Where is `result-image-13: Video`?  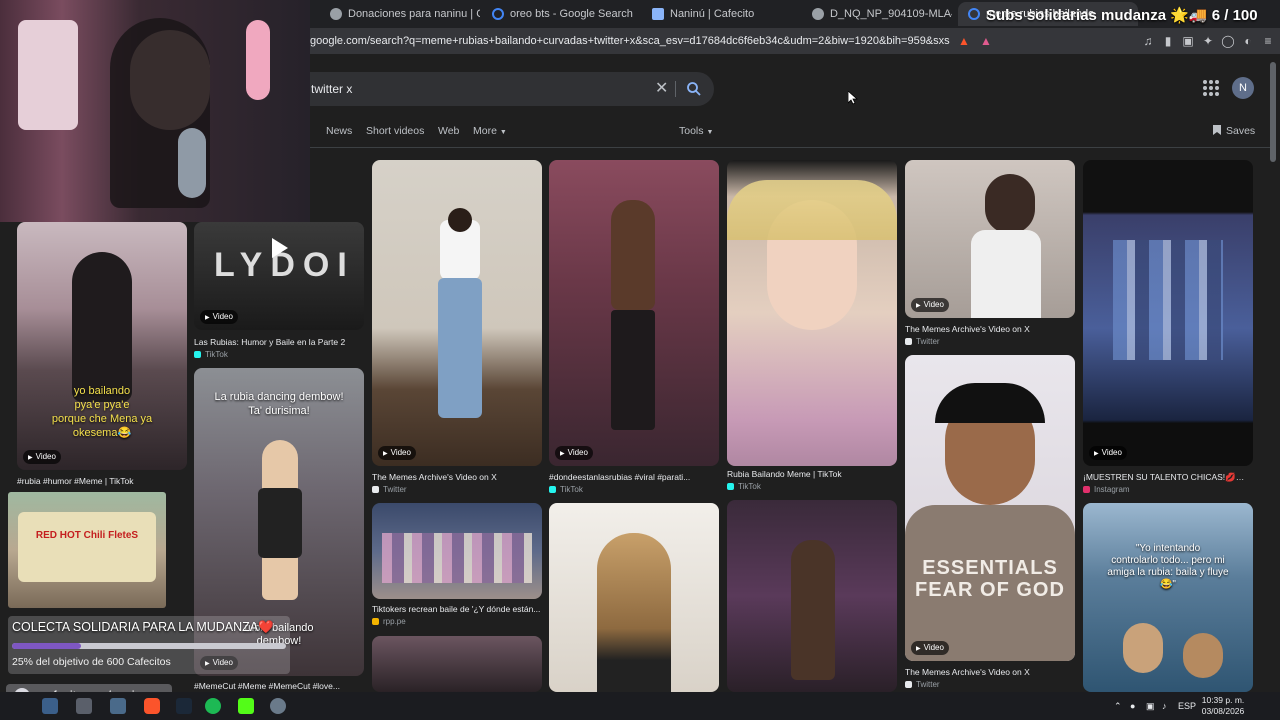
result-image-13: Video is located at coordinates (1168, 313).